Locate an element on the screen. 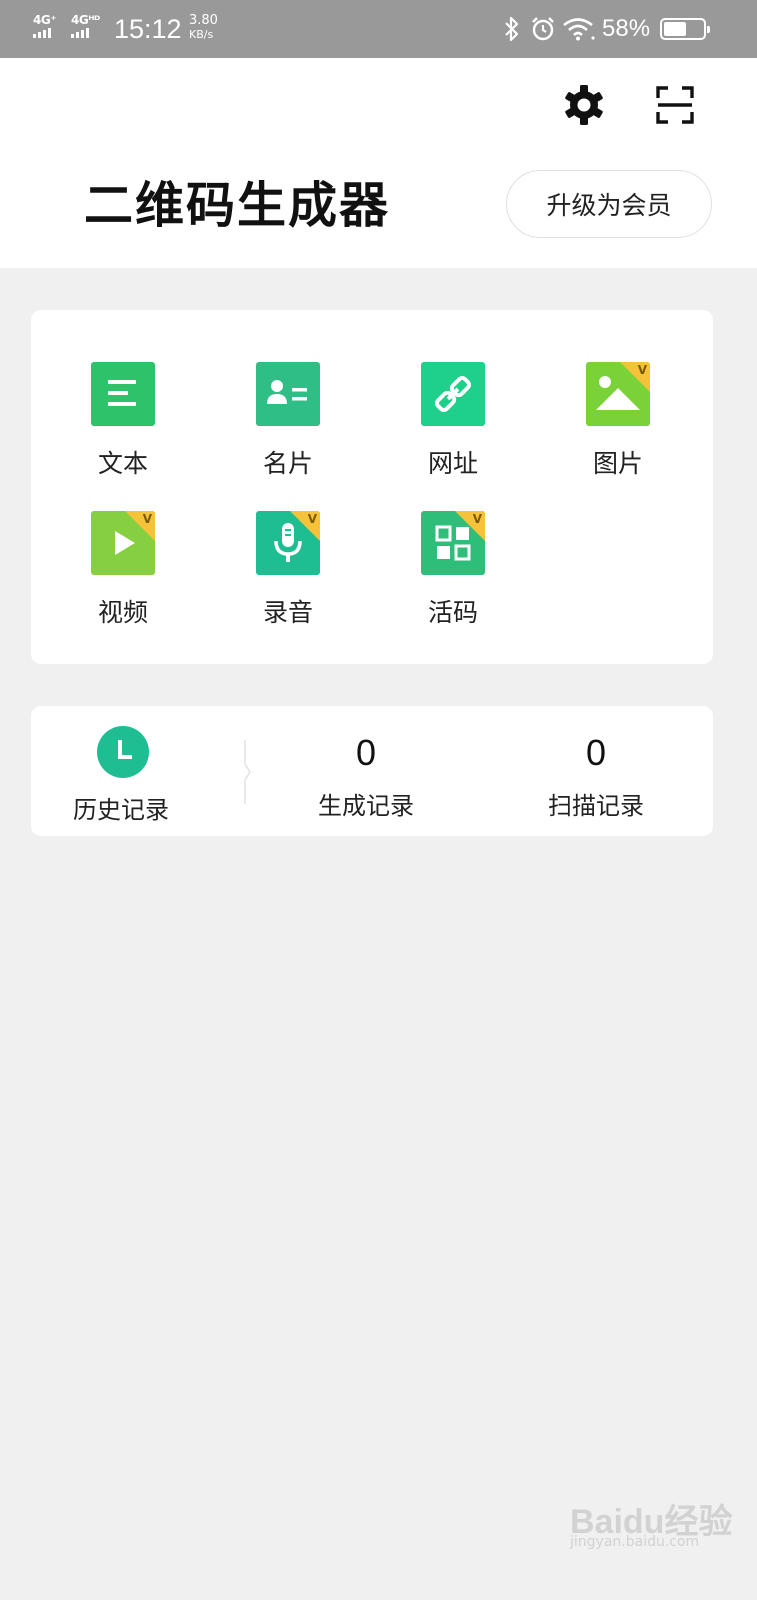 This screenshot has width=757, height=1600. gear-icon is located at coordinates (584, 105).